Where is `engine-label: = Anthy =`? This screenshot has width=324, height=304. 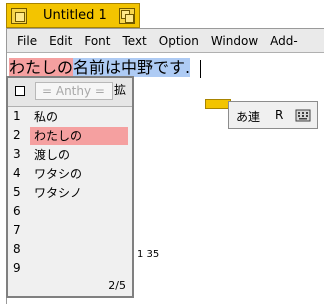 engine-label: = Anthy = is located at coordinates (74, 91).